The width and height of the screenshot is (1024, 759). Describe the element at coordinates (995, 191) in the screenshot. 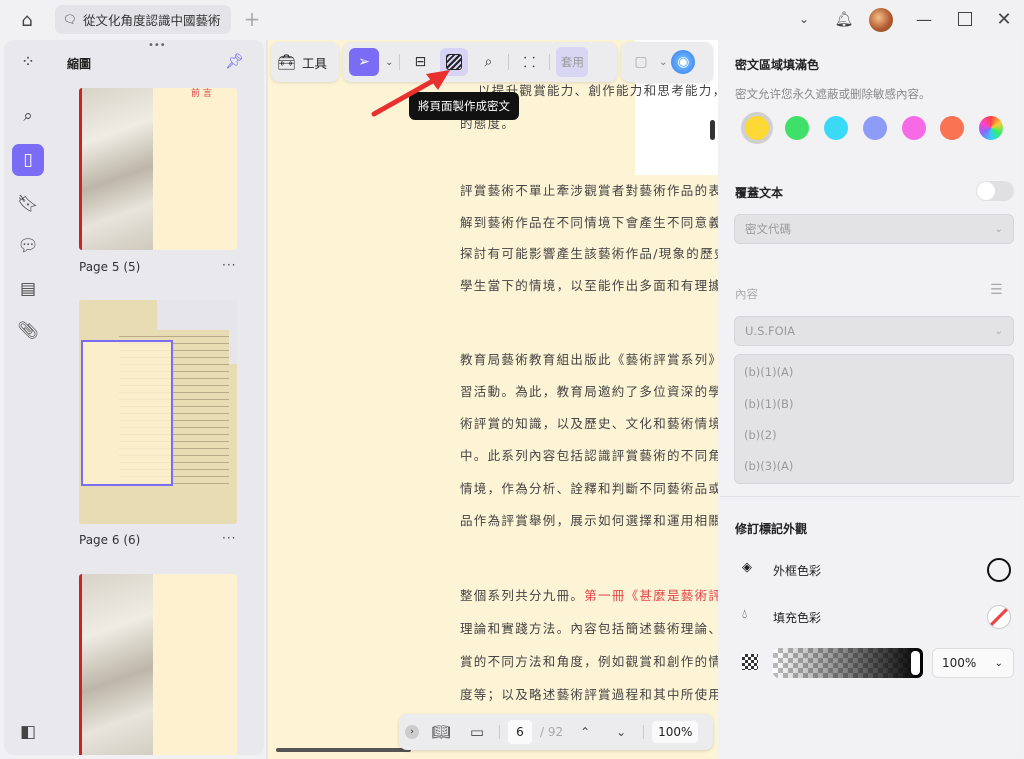

I see `overlay-text-toggle` at that location.